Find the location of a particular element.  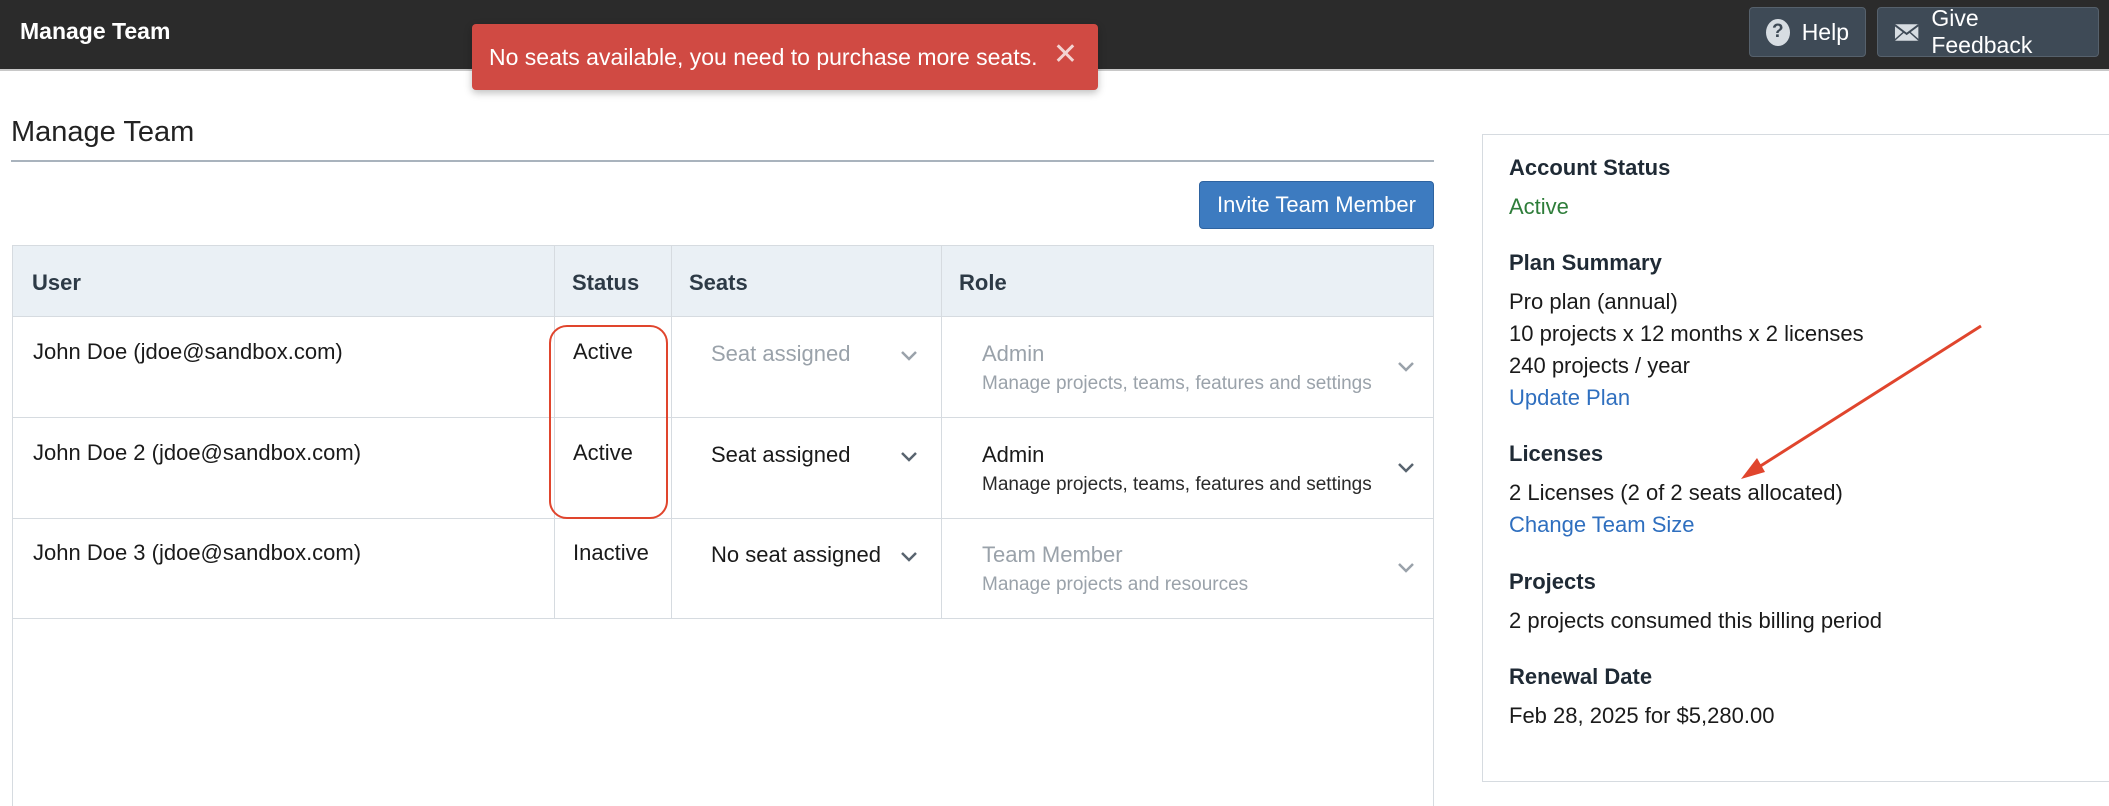

change-team-size-link: Change Team Size is located at coordinates (1602, 525).